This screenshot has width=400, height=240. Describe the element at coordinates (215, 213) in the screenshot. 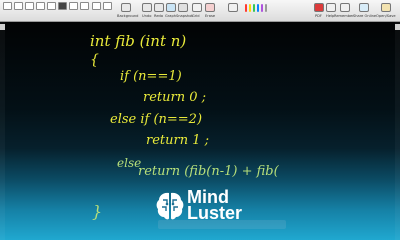

I see `logo-text-luster: Luster` at that location.